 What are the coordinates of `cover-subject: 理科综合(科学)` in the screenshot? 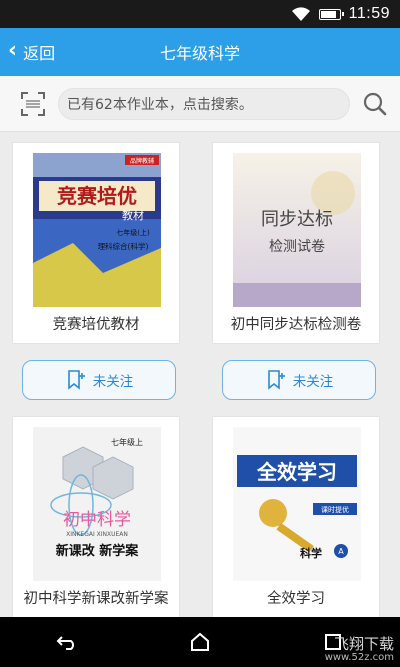 It's located at (123, 246).